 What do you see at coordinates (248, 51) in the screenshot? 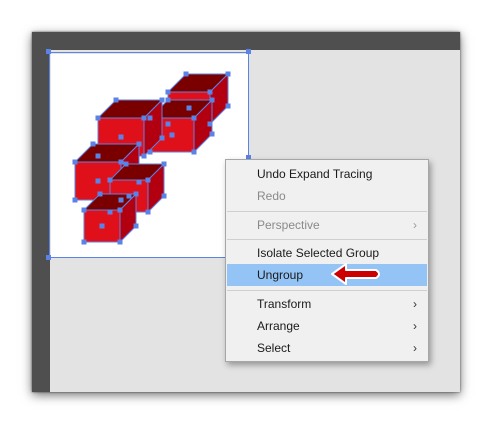
I see `resize-handle-top-right` at bounding box center [248, 51].